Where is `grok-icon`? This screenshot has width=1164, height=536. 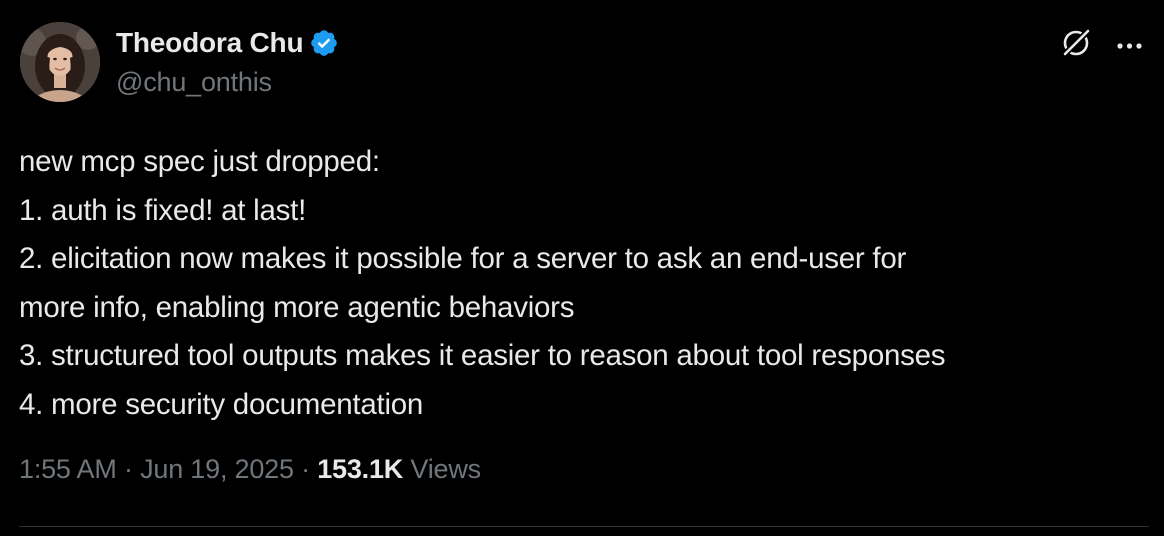
grok-icon is located at coordinates (1077, 42).